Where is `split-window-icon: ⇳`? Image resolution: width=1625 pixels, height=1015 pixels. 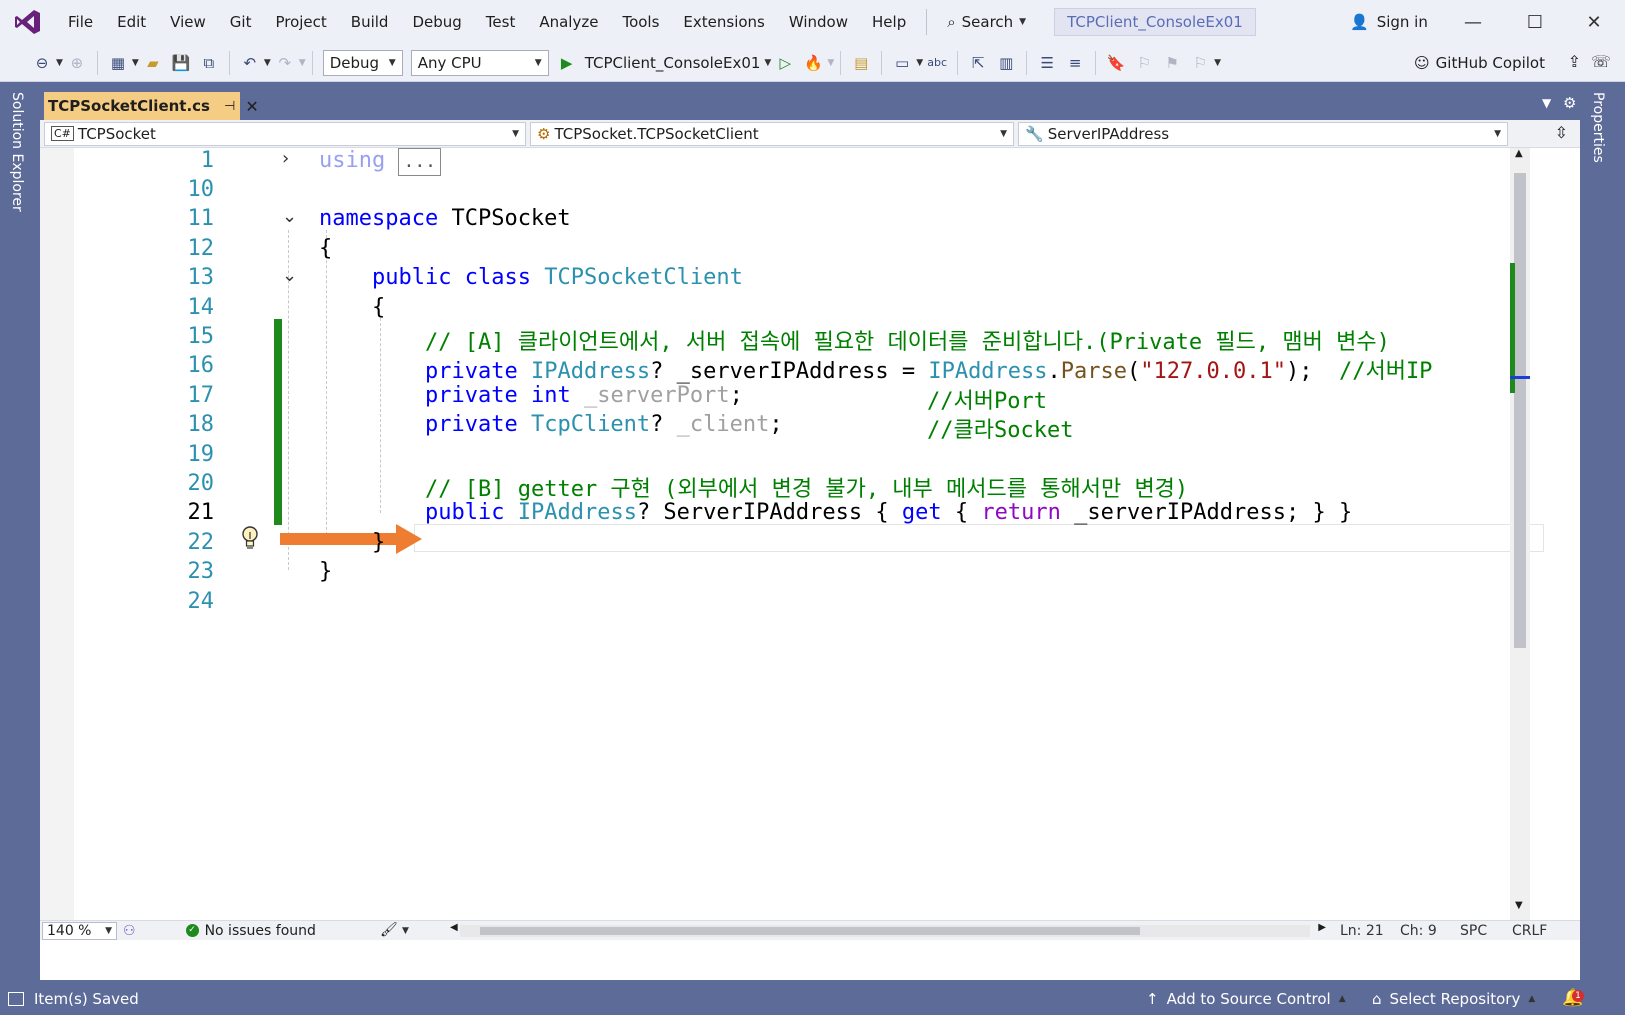 split-window-icon: ⇳ is located at coordinates (1561, 132).